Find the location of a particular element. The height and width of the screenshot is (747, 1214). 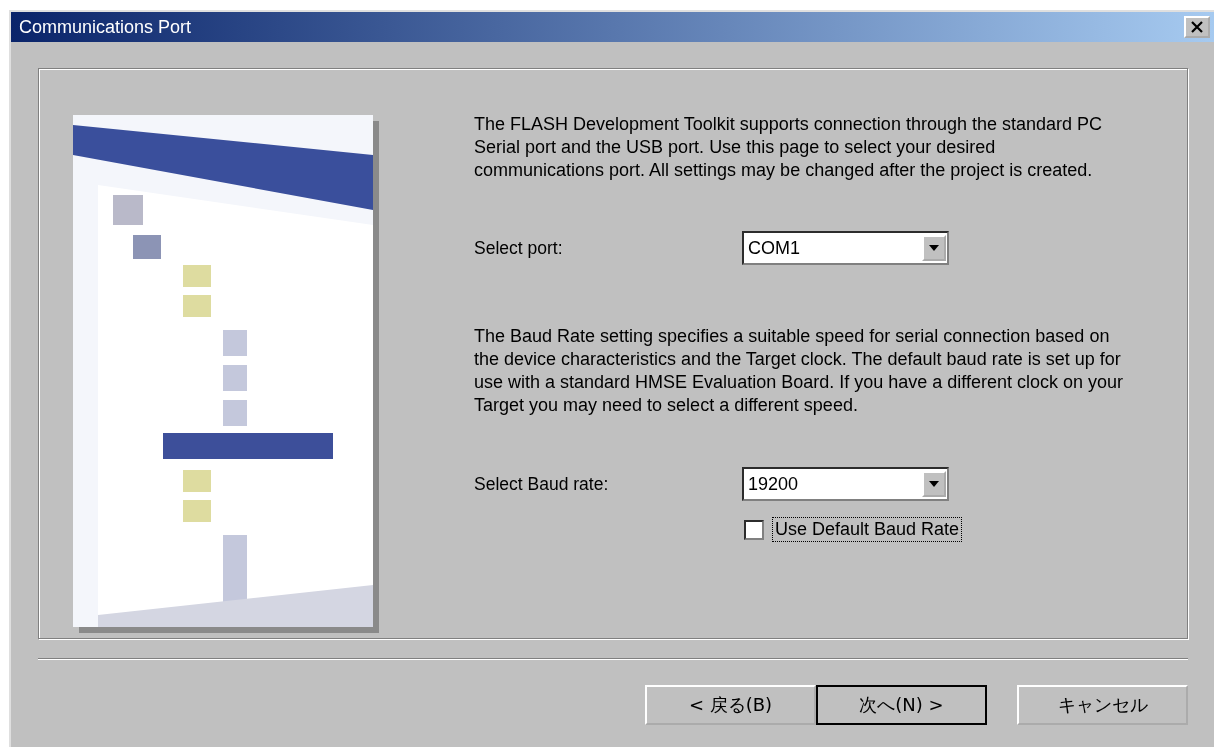

baud-rate-dropdown: 19200 is located at coordinates (845, 484).